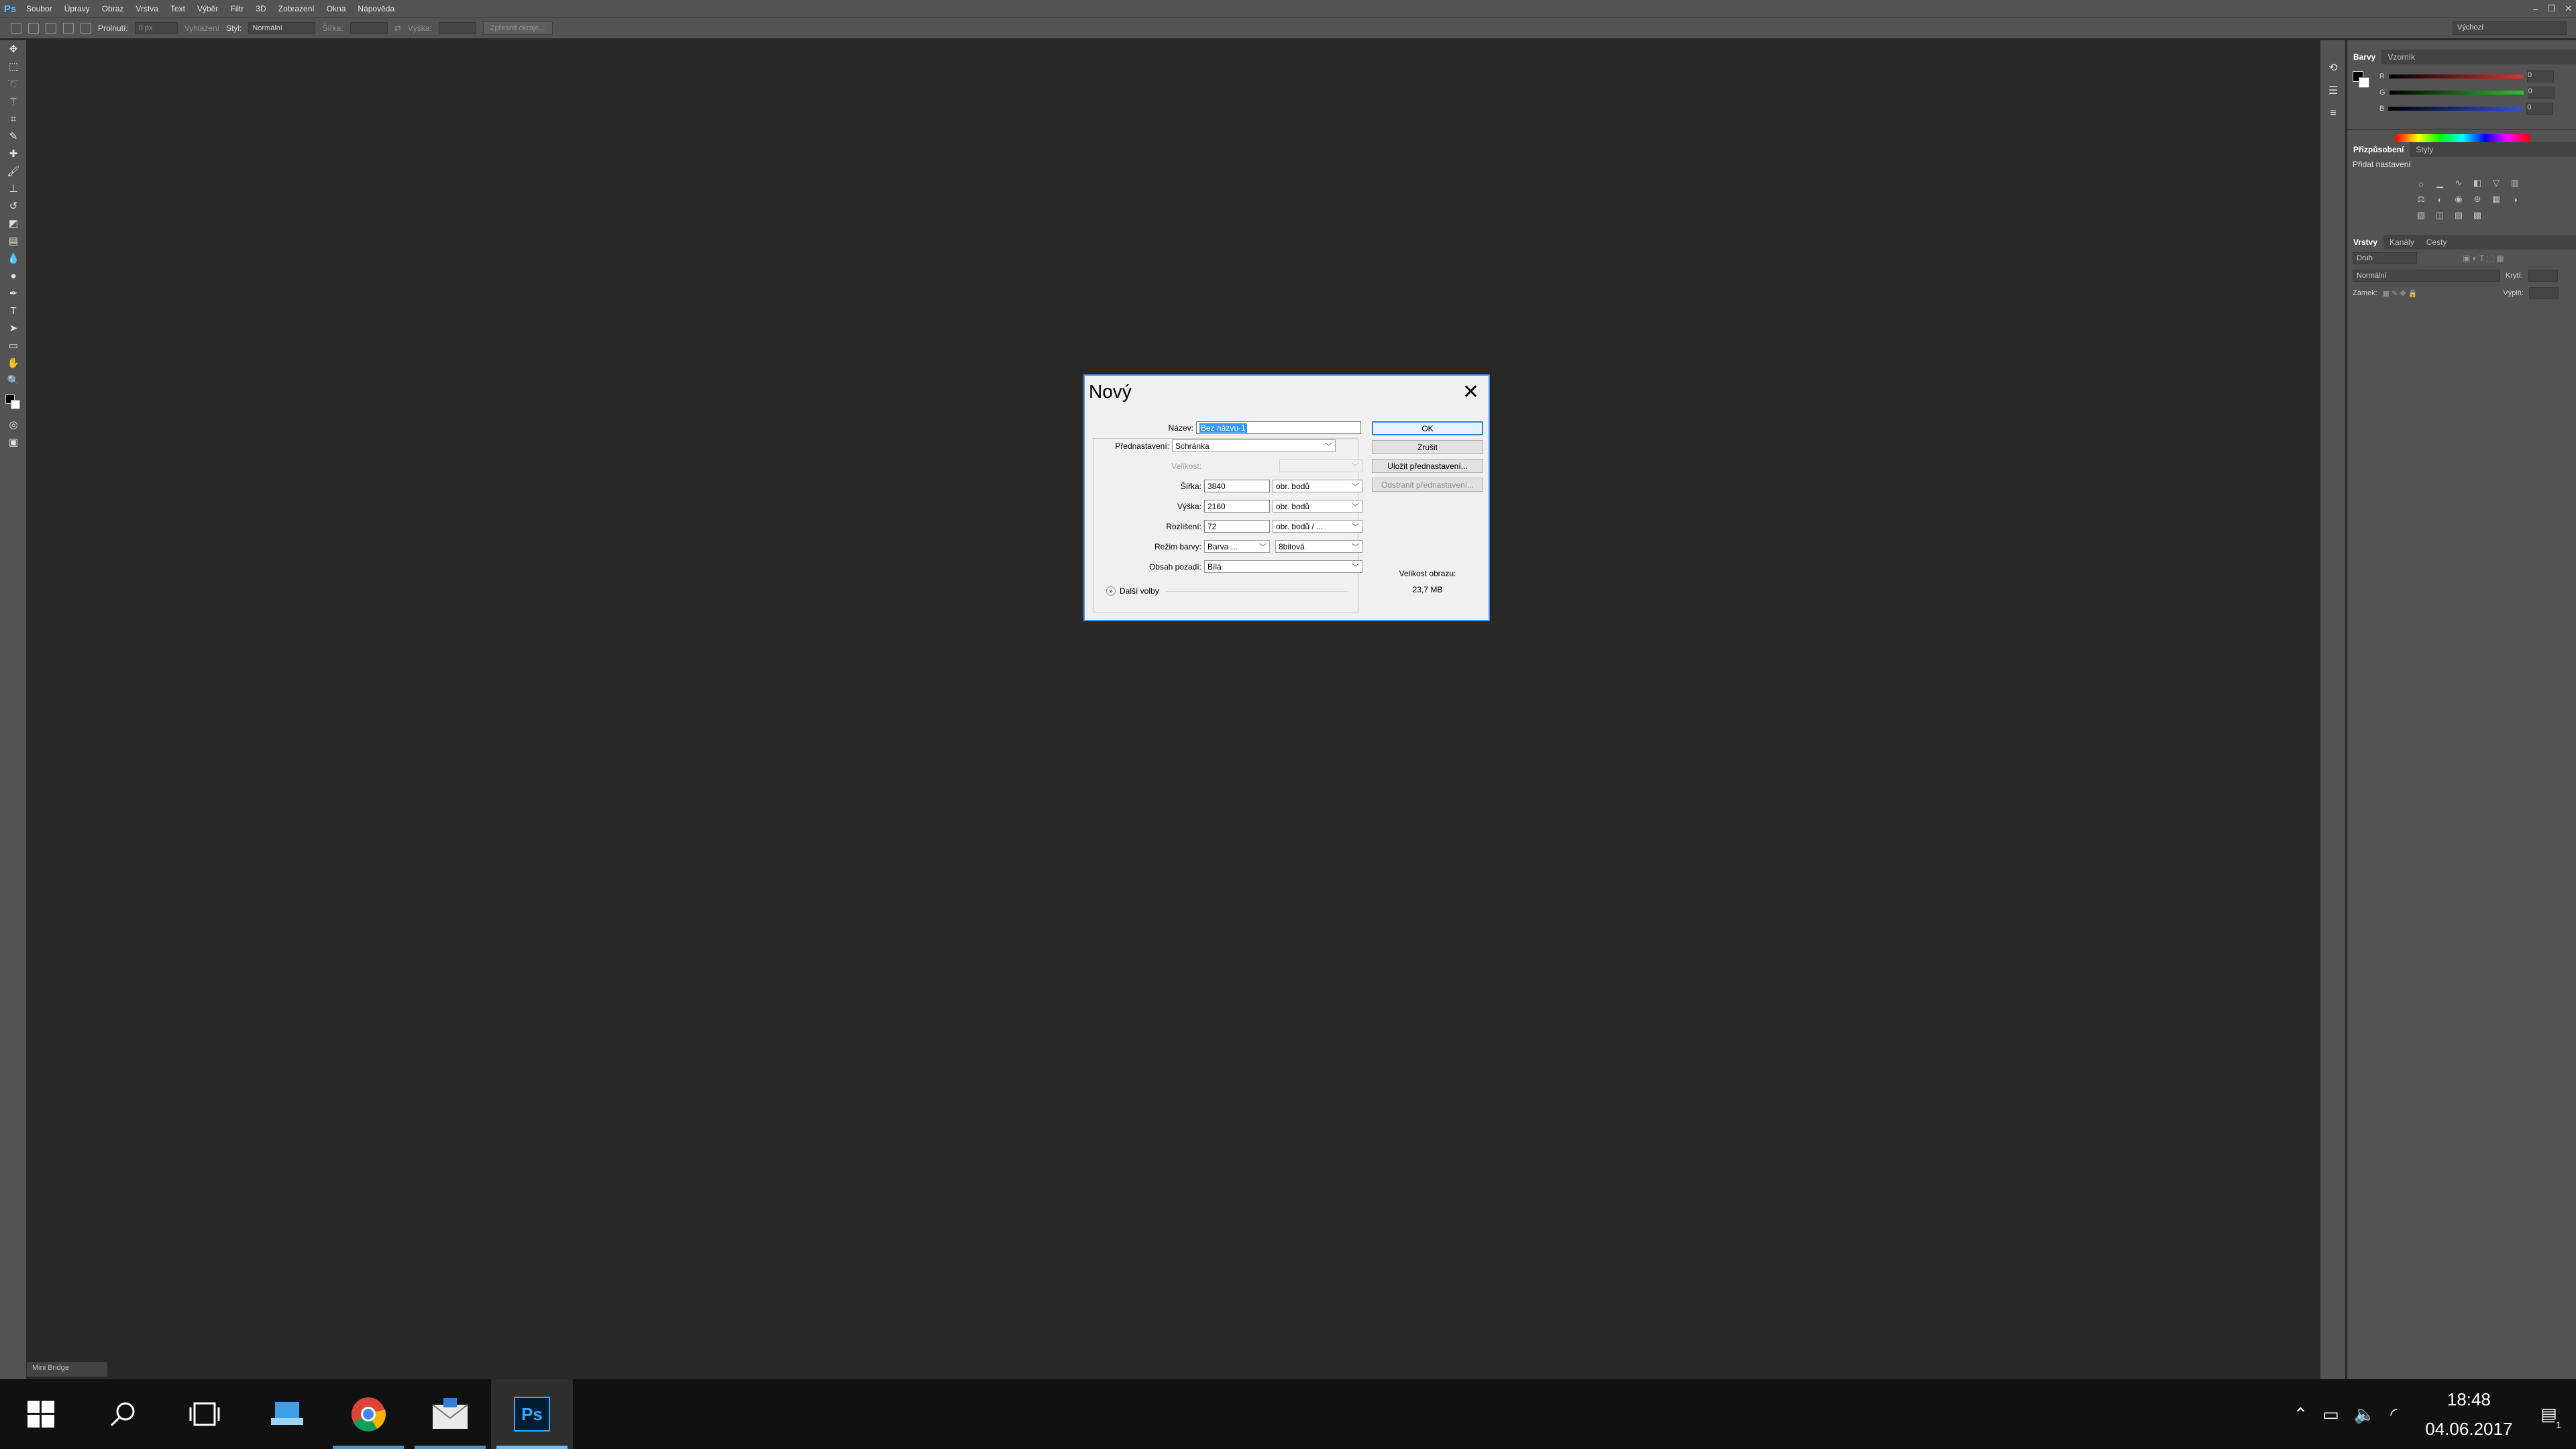 This screenshot has width=2576, height=1449. Describe the element at coordinates (2543, 276) in the screenshot. I see `opacity-field` at that location.